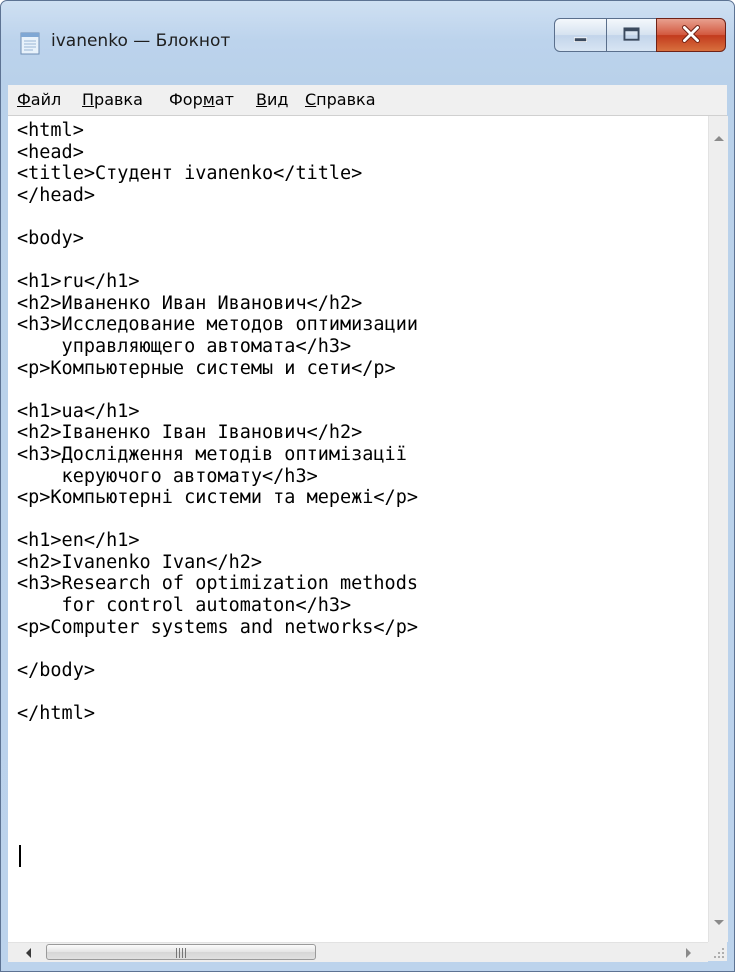 The image size is (735, 972). I want to click on title-bar: ivanenko — Блокнот, so click(367, 36).